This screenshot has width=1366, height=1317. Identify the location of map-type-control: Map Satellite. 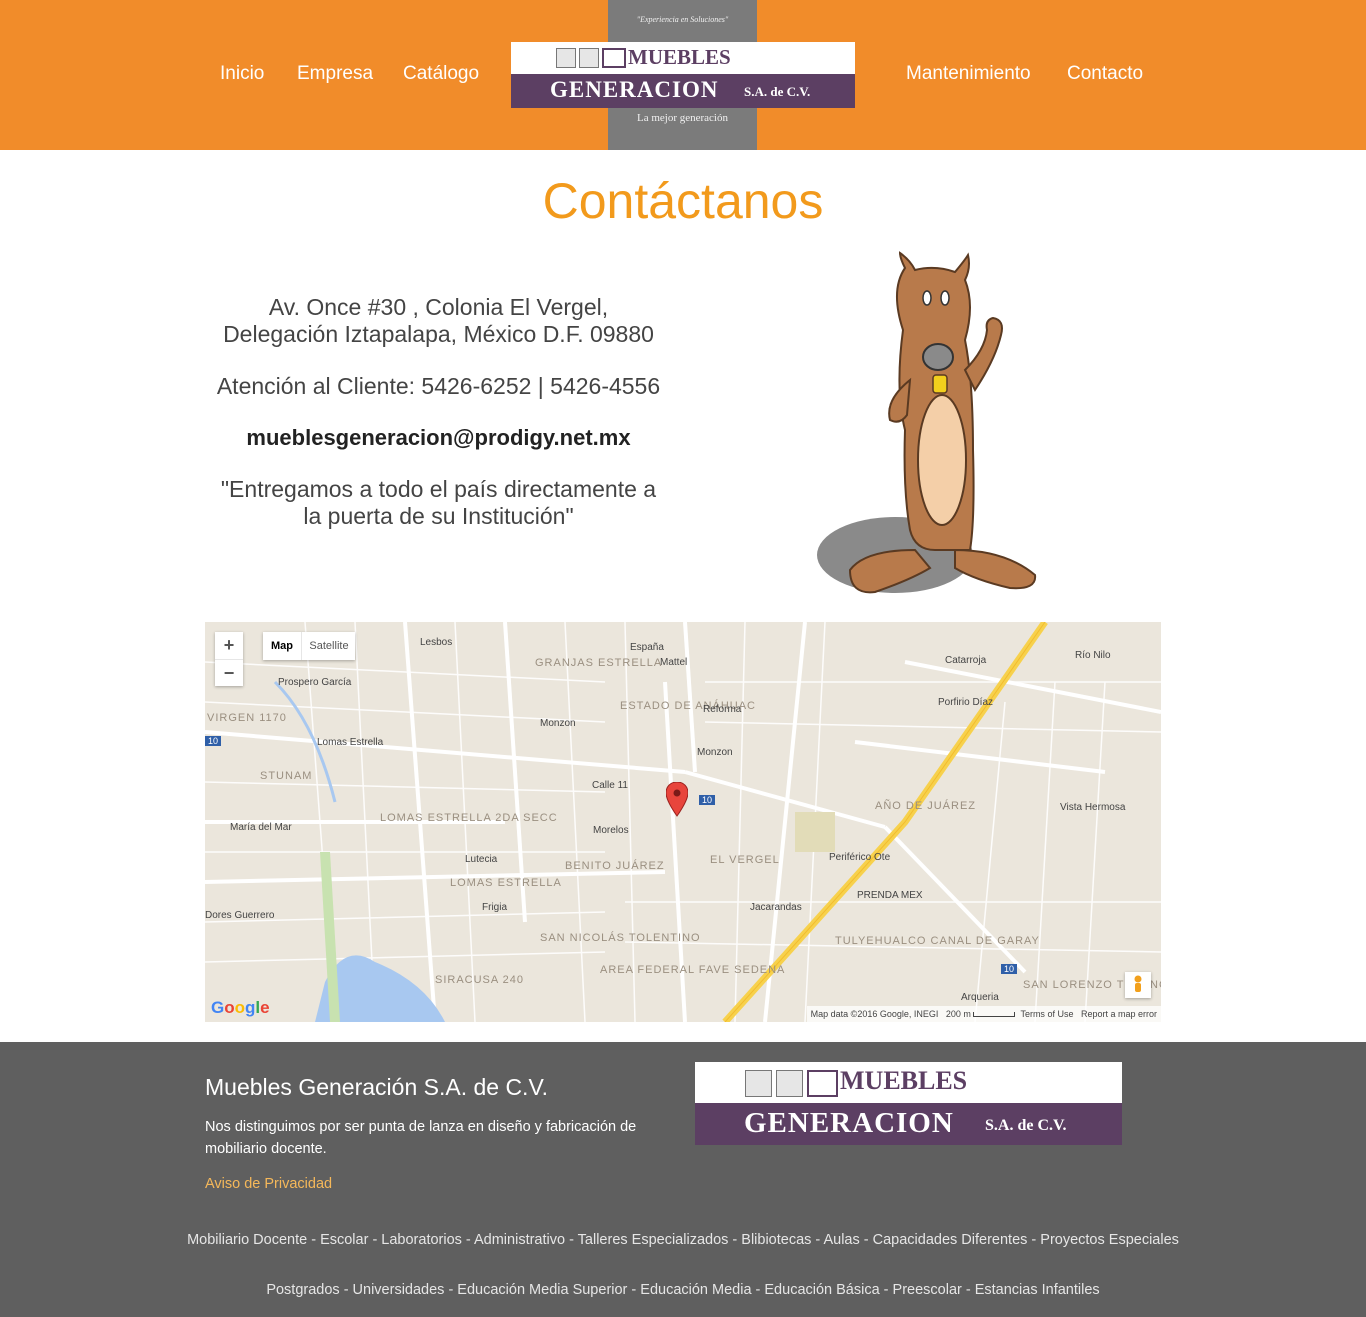
(309, 646).